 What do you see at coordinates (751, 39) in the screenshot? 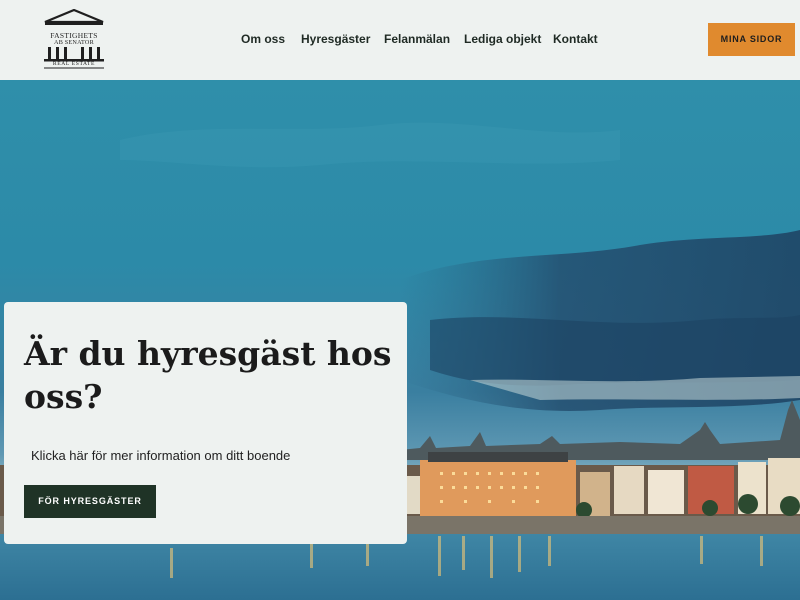
I see `mina-sidor-button: MINA SIDOR` at bounding box center [751, 39].